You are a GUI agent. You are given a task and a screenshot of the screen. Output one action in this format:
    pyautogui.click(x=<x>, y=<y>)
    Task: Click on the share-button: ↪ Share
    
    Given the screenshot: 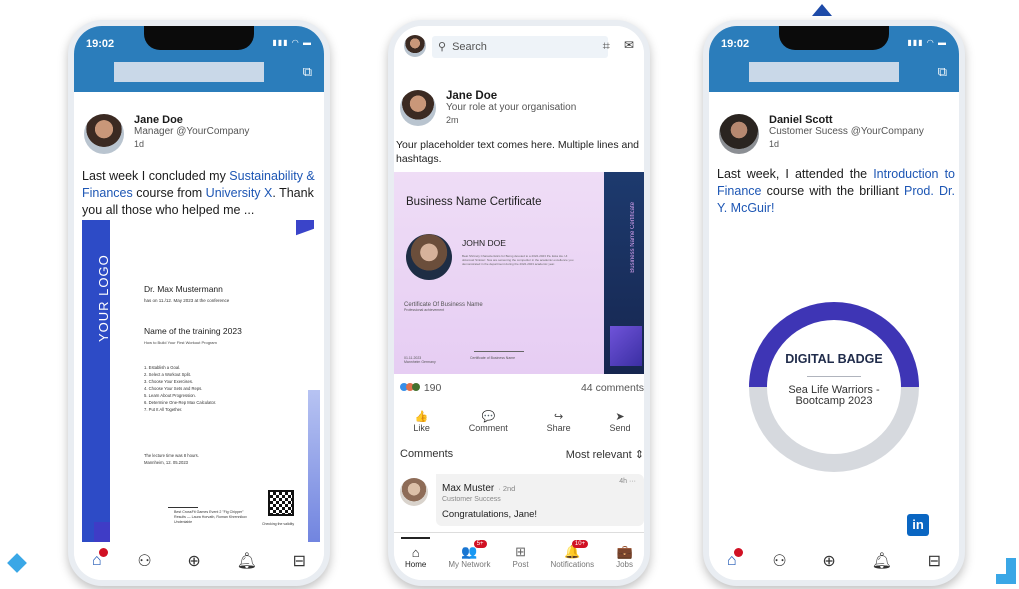 What is the action you would take?
    pyautogui.click(x=559, y=421)
    